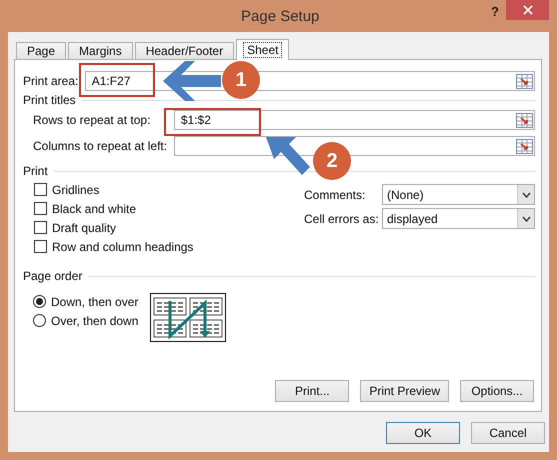  I want to click on field-label: Comments:, so click(335, 195).